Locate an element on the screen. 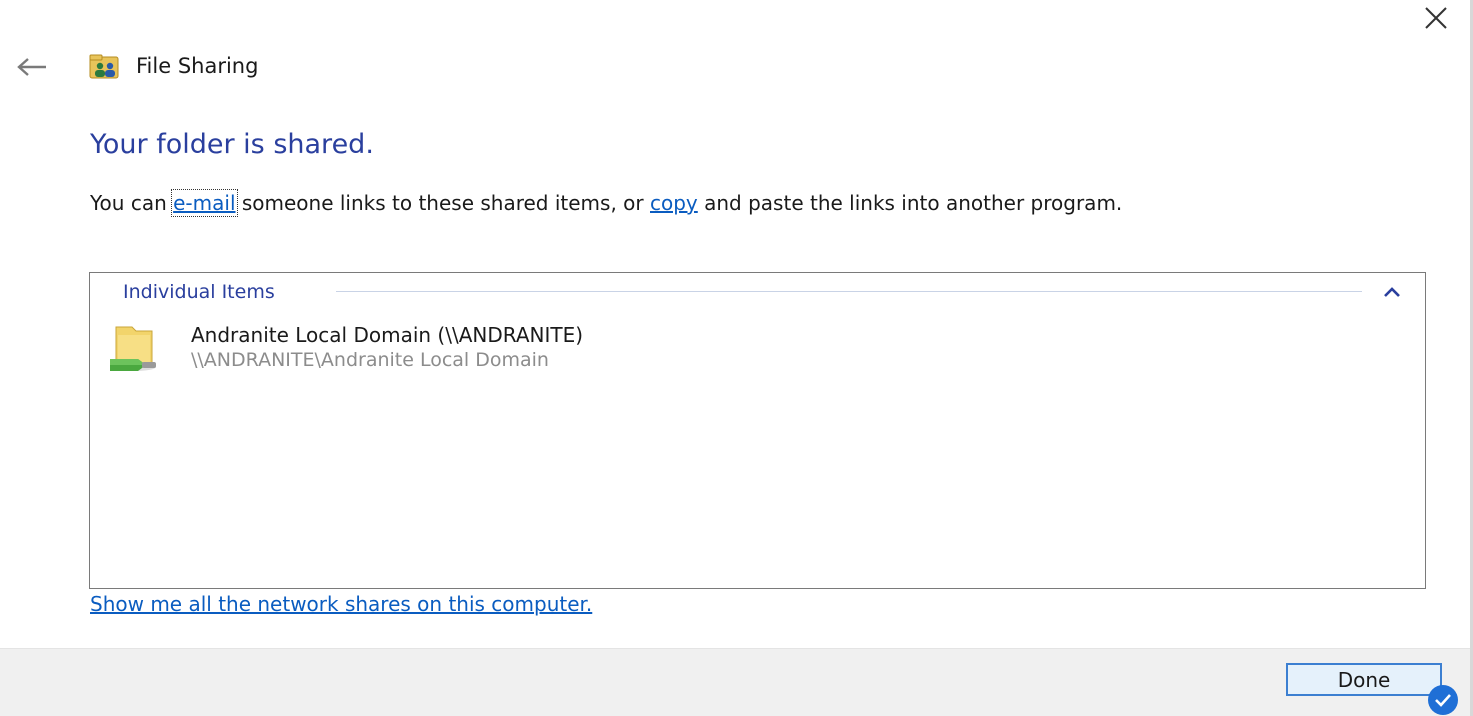 The width and height of the screenshot is (1473, 716). group-header-individual-items: Individual Items is located at coordinates (757, 291).